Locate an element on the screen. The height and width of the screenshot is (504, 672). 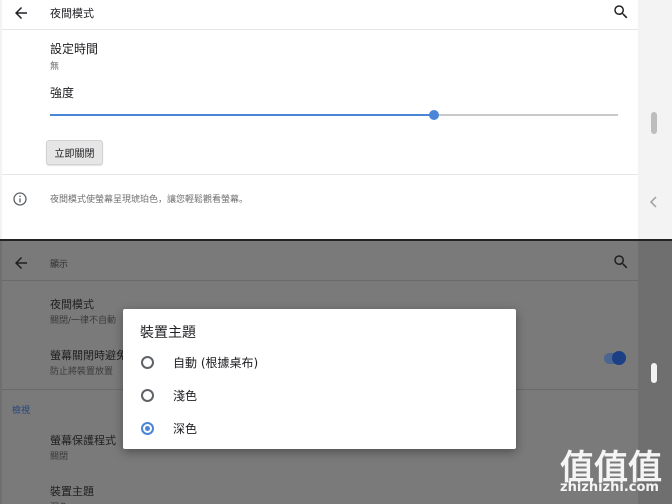
intensity-label: 強度 is located at coordinates (62, 93).